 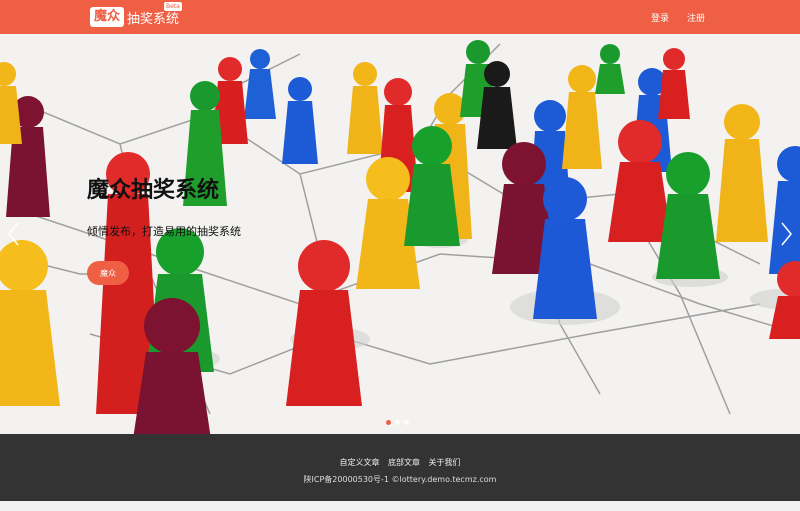 I want to click on footer-links: 自定义文章 底部文章 关于我们, so click(x=400, y=462).